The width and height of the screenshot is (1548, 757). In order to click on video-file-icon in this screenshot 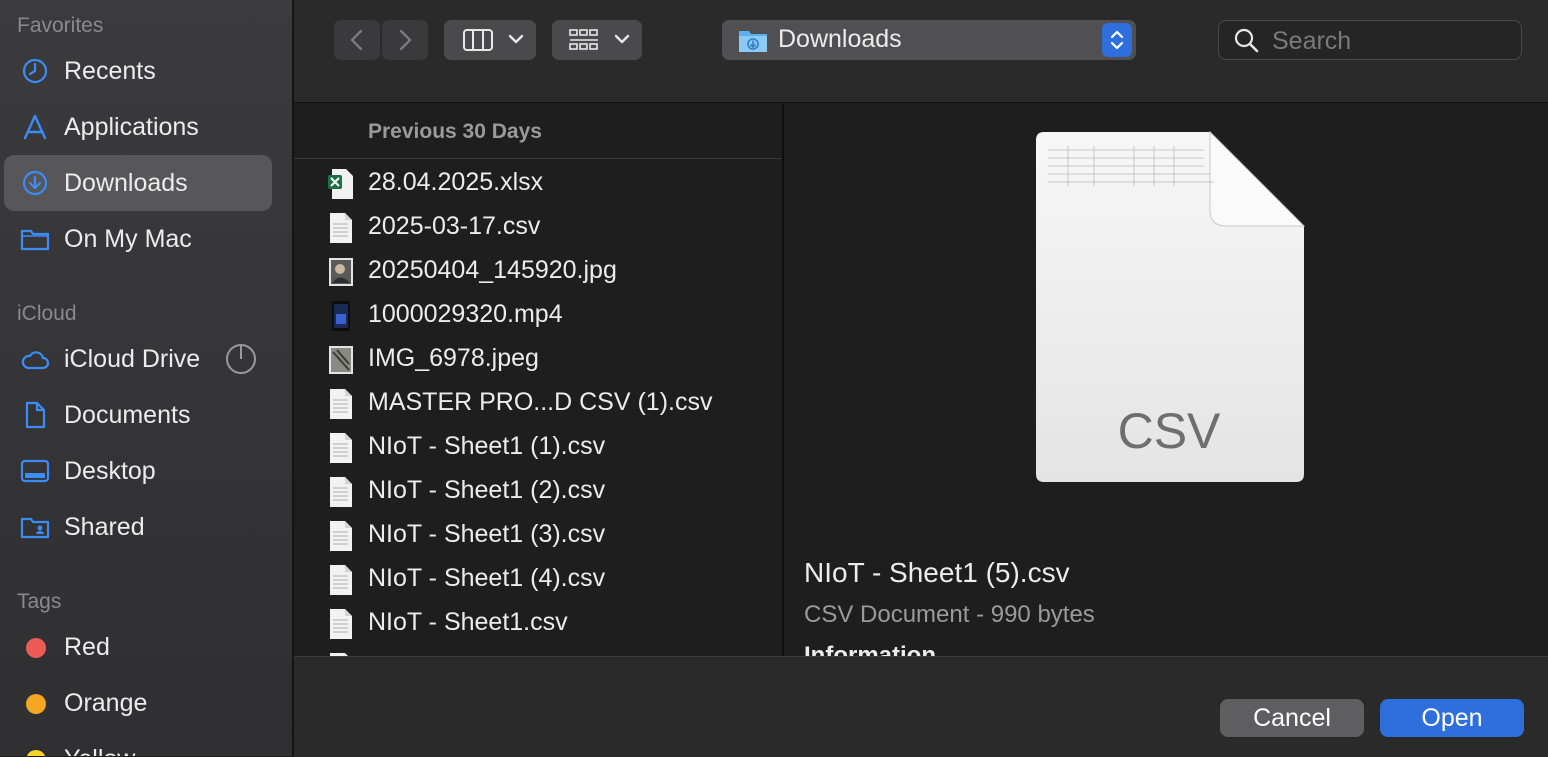, I will do `click(341, 316)`.